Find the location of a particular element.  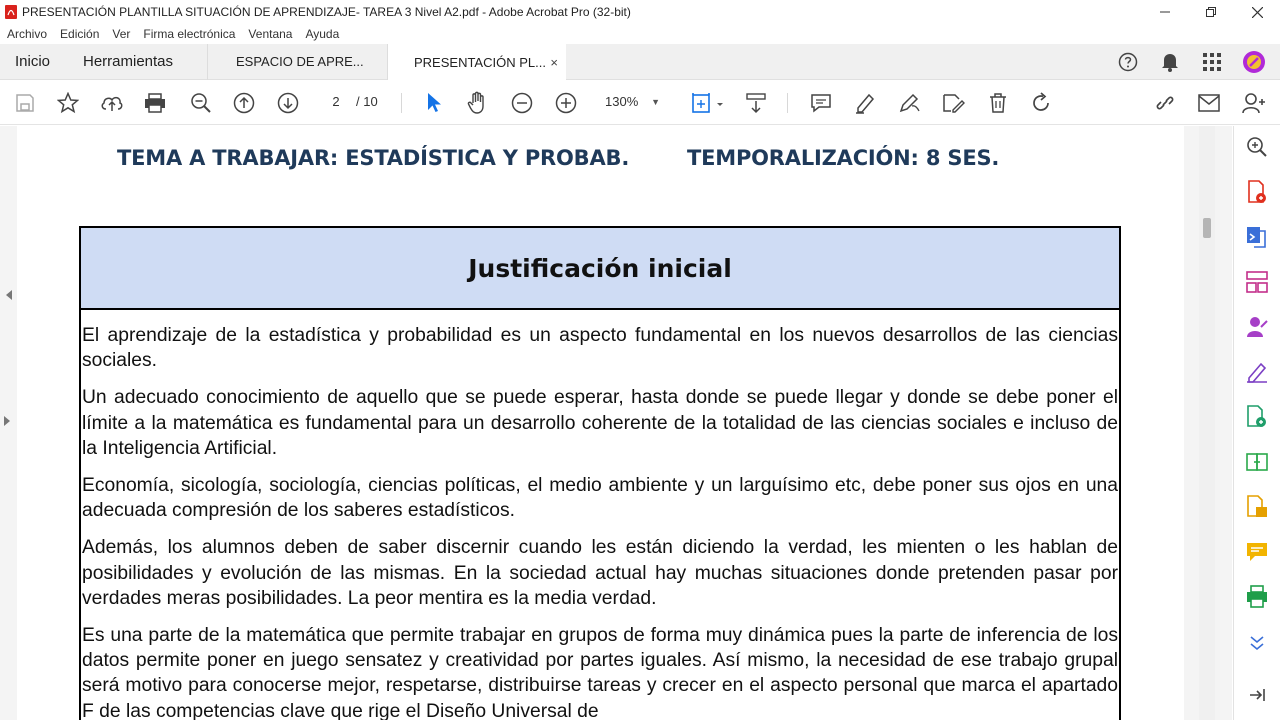

rail-edit-pdf-icon is located at coordinates (1257, 417).